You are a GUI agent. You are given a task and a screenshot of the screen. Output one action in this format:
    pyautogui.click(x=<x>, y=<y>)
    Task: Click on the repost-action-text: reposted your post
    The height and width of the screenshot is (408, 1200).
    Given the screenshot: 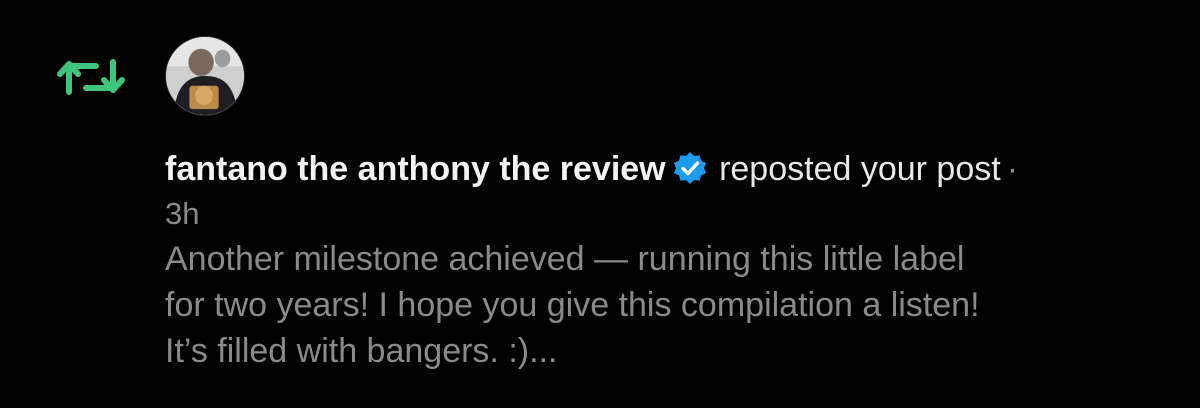 What is the action you would take?
    pyautogui.click(x=860, y=169)
    